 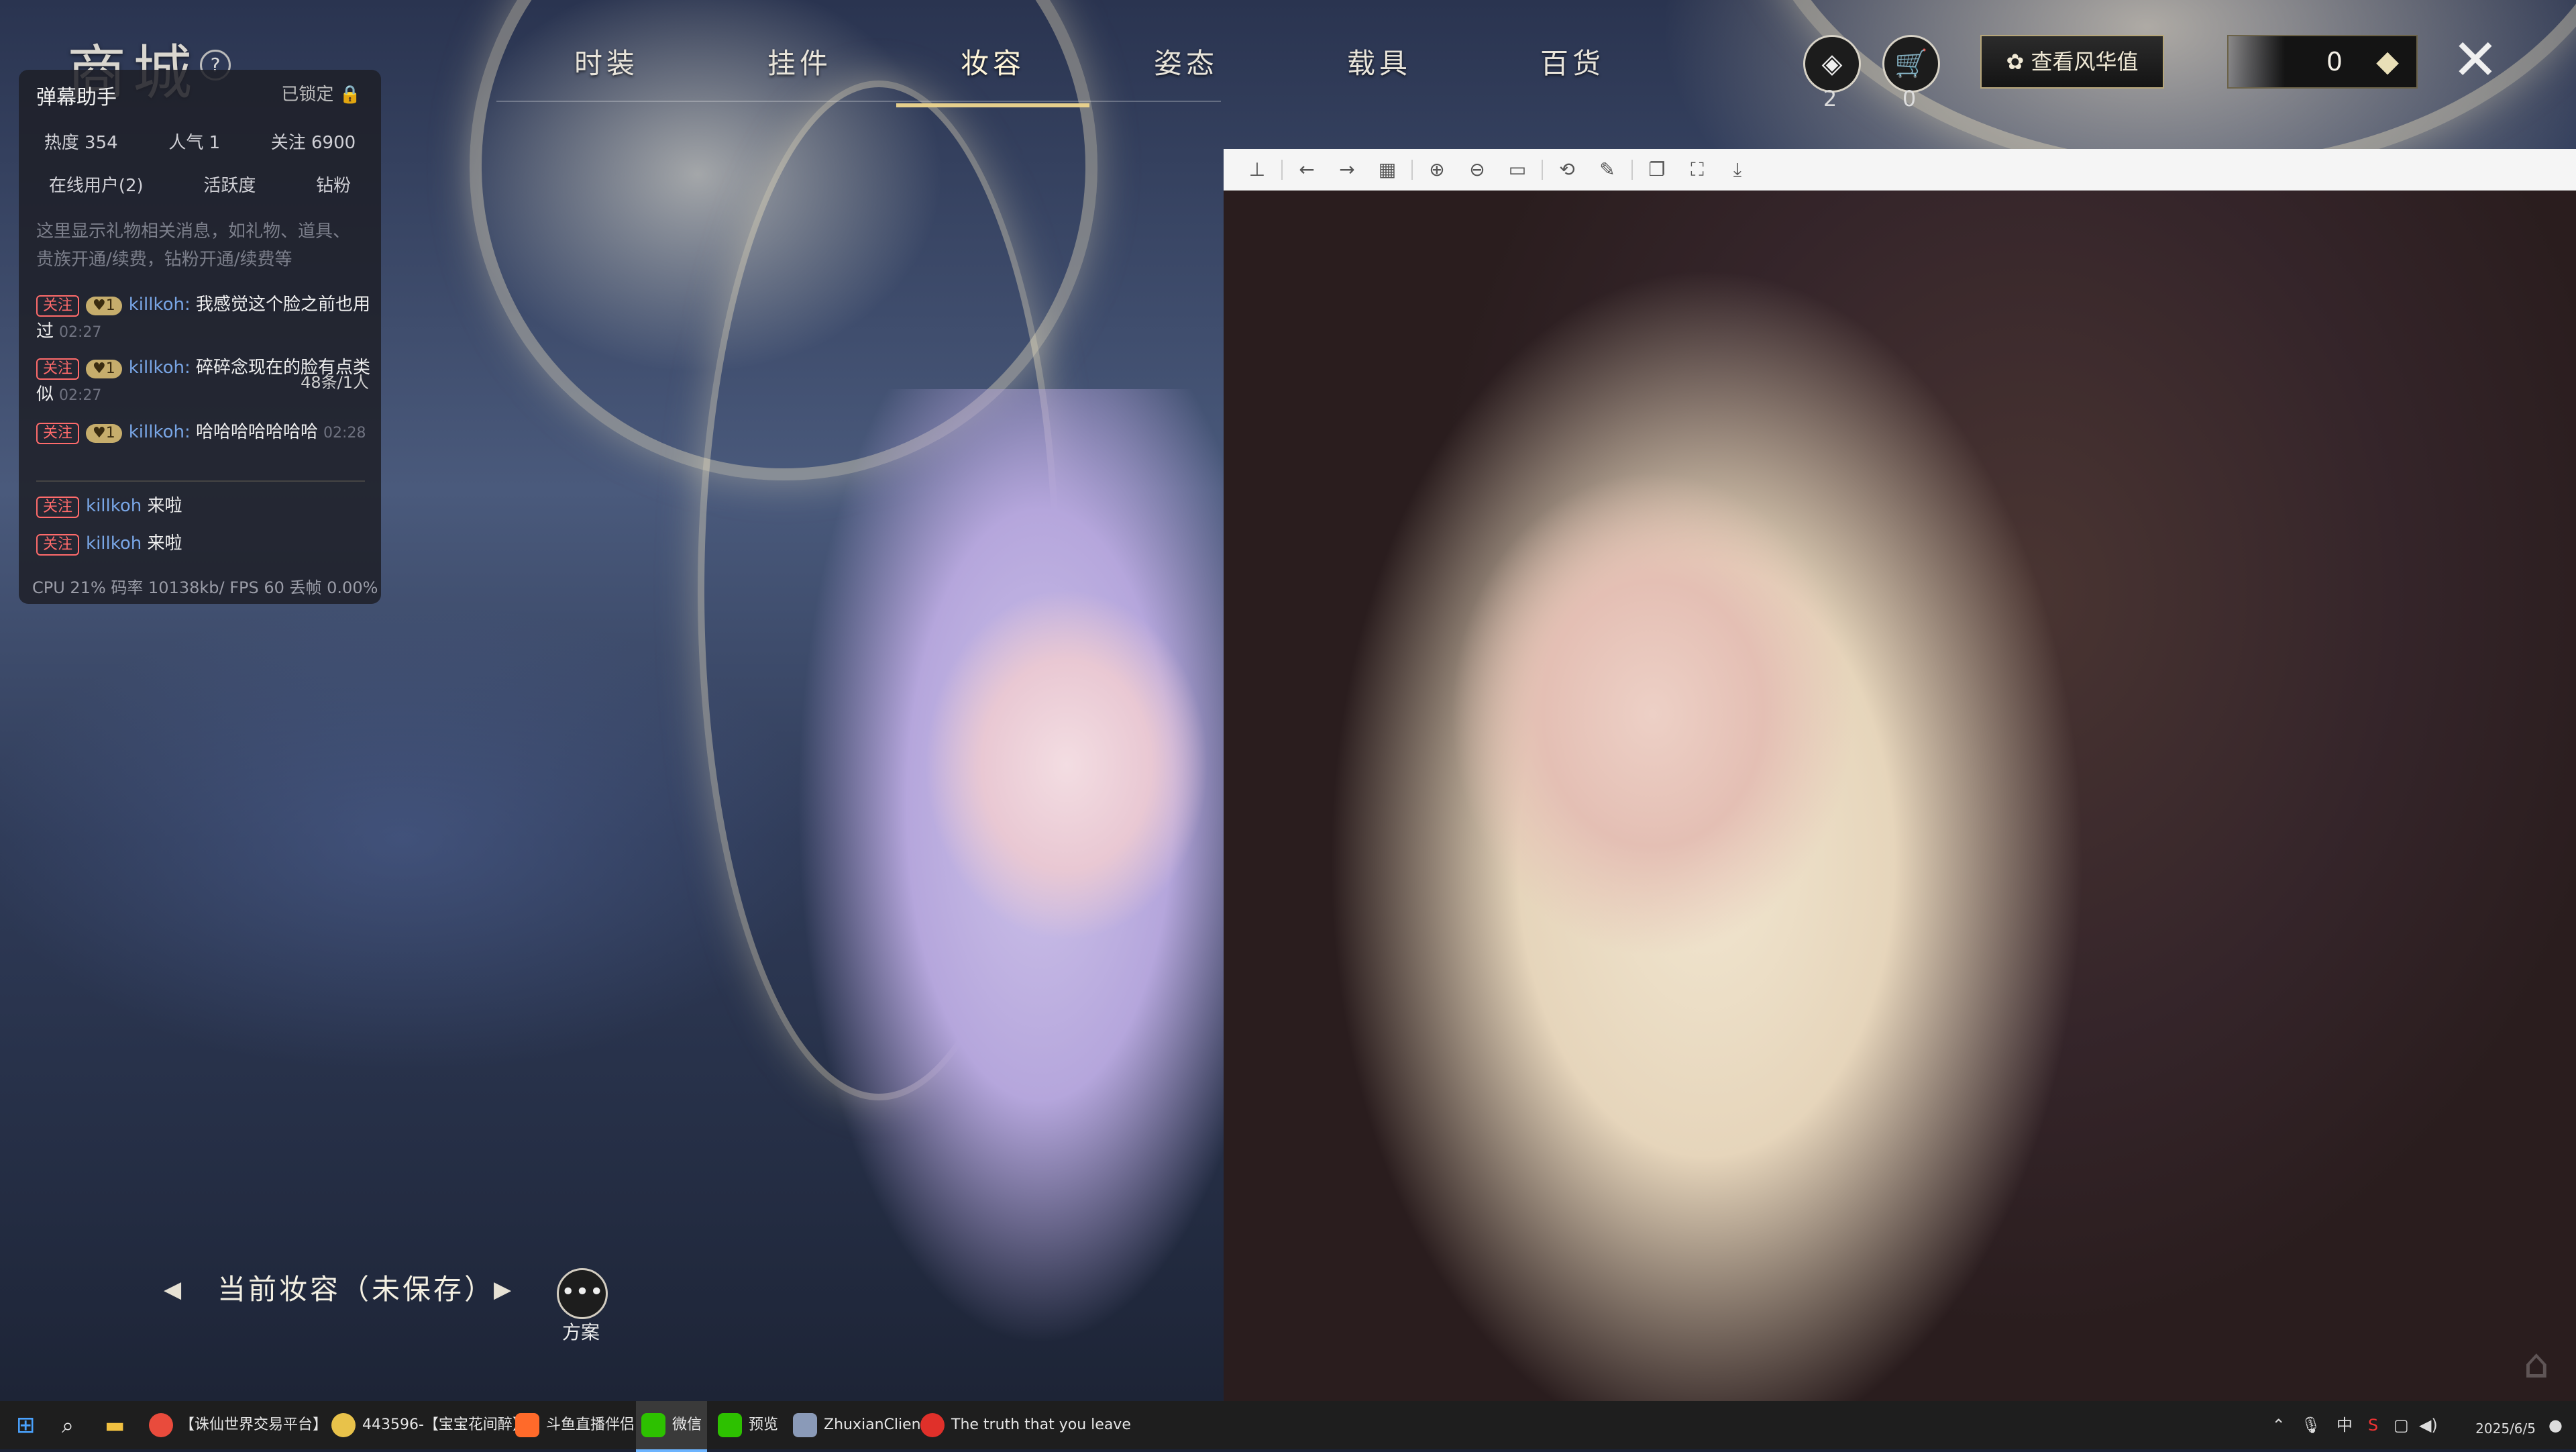 I want to click on tab-diamond-fans: 钻粉, so click(x=333, y=185).